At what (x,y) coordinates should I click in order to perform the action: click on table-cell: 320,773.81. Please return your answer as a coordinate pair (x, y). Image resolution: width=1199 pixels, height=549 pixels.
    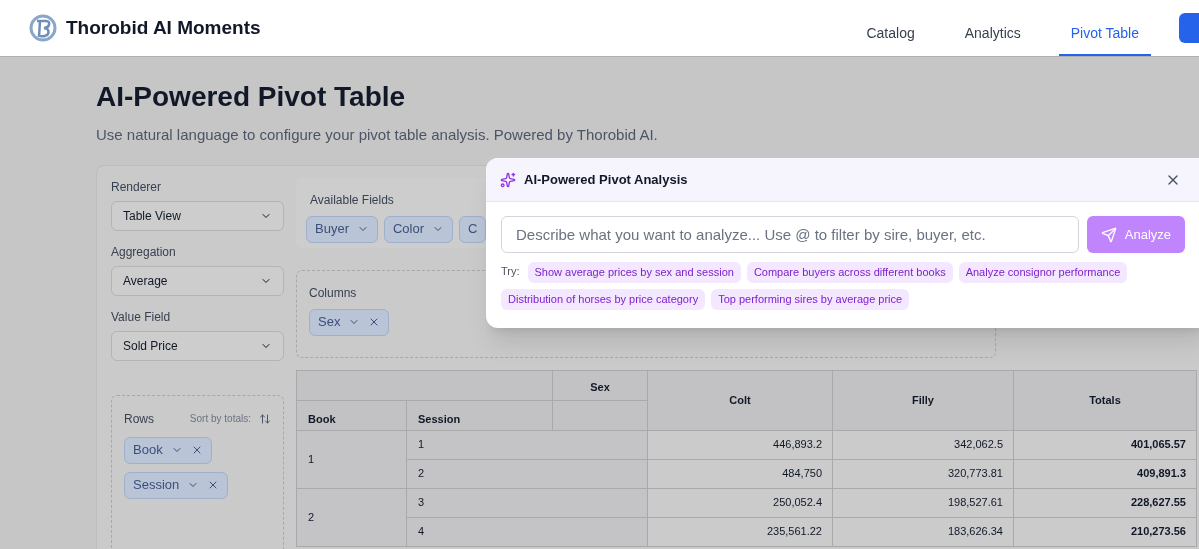
    Looking at the image, I should click on (923, 473).